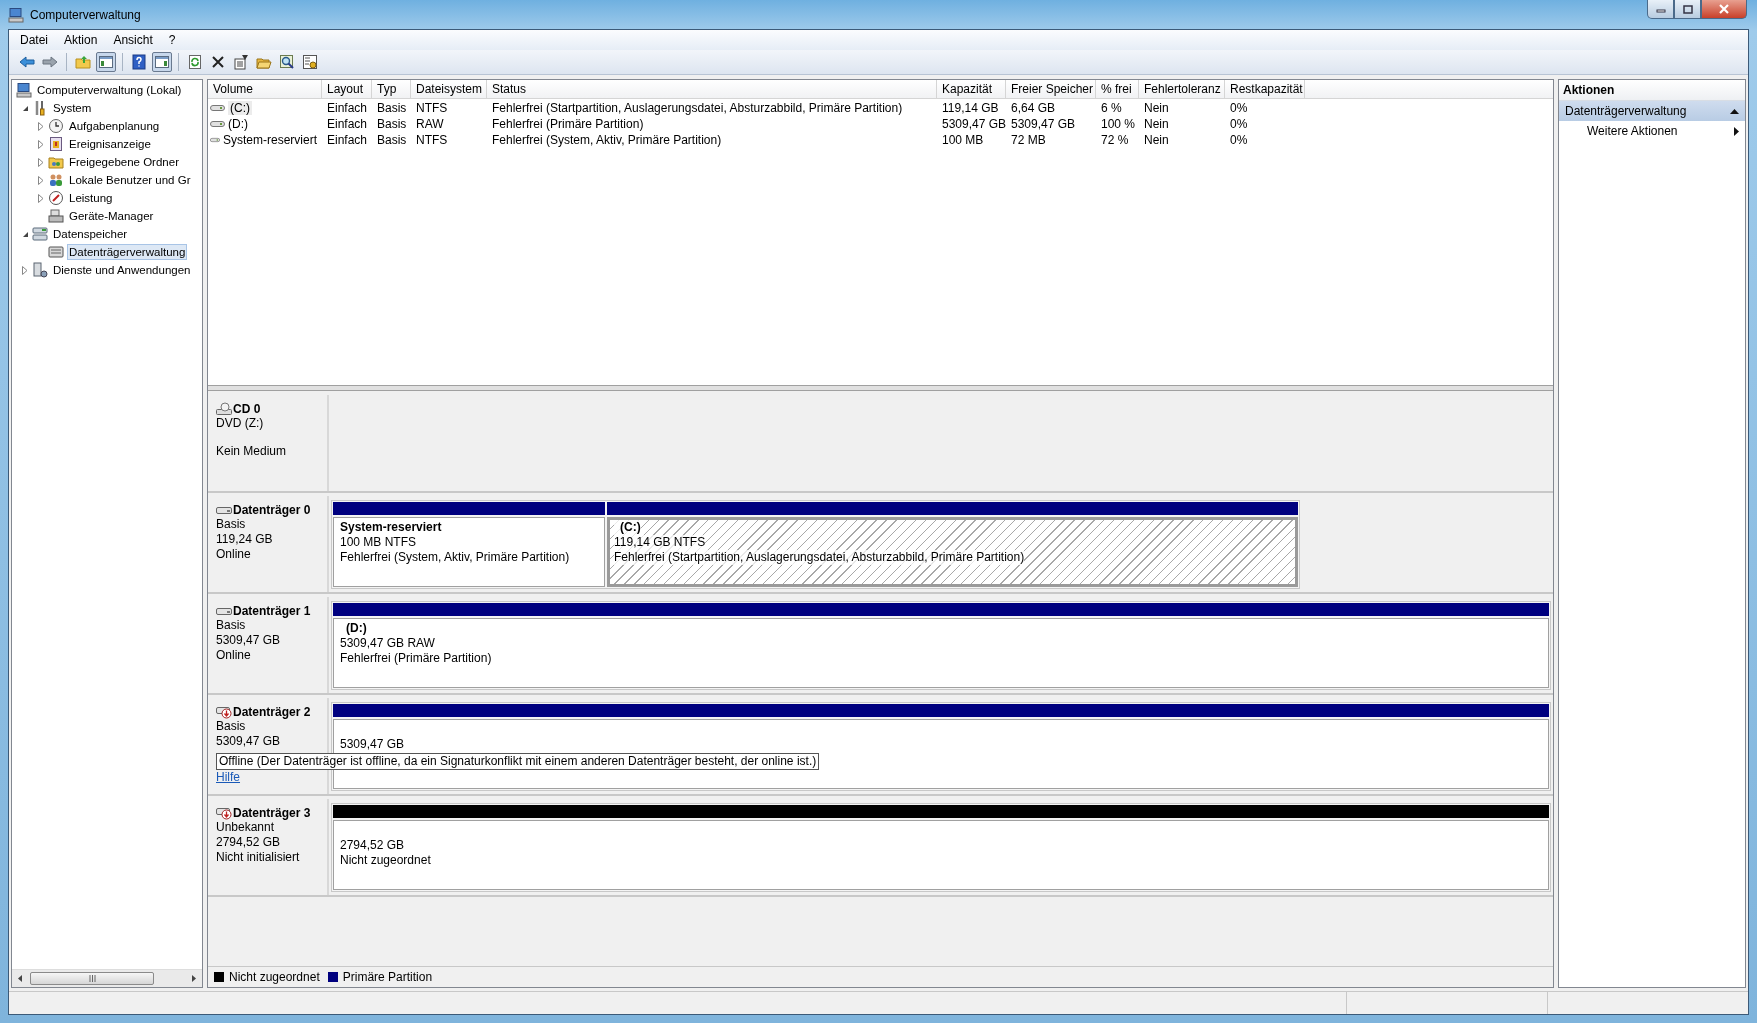 The height and width of the screenshot is (1023, 1757). What do you see at coordinates (627, 527) in the screenshot?
I see `partition-label: (C:)` at bounding box center [627, 527].